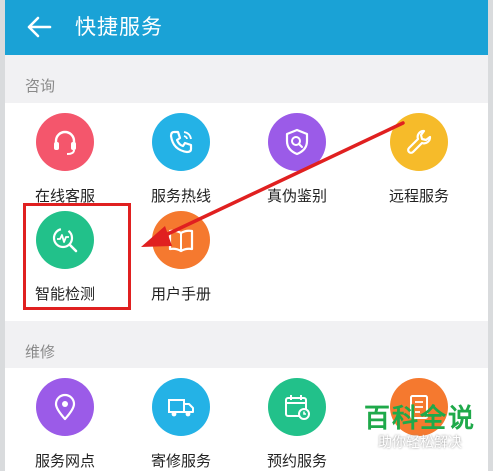 The height and width of the screenshot is (471, 493). I want to click on highlight-box, so click(77, 256).